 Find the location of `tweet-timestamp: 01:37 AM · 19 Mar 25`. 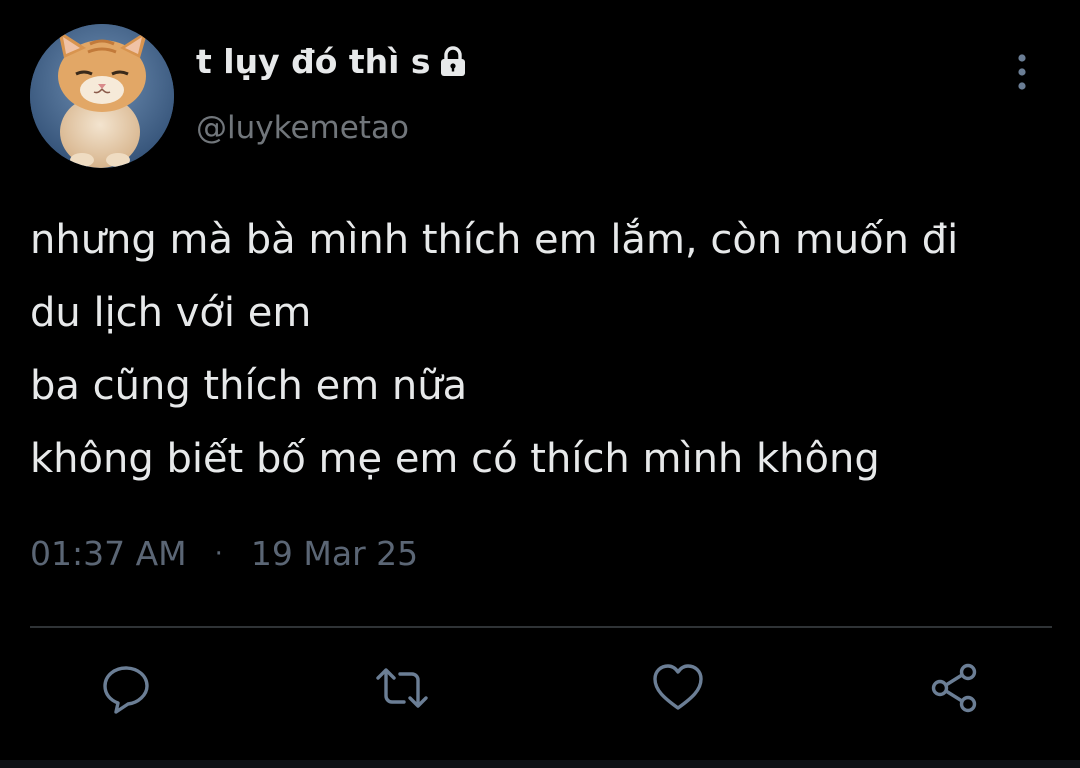

tweet-timestamp: 01:37 AM · 19 Mar 25 is located at coordinates (224, 553).